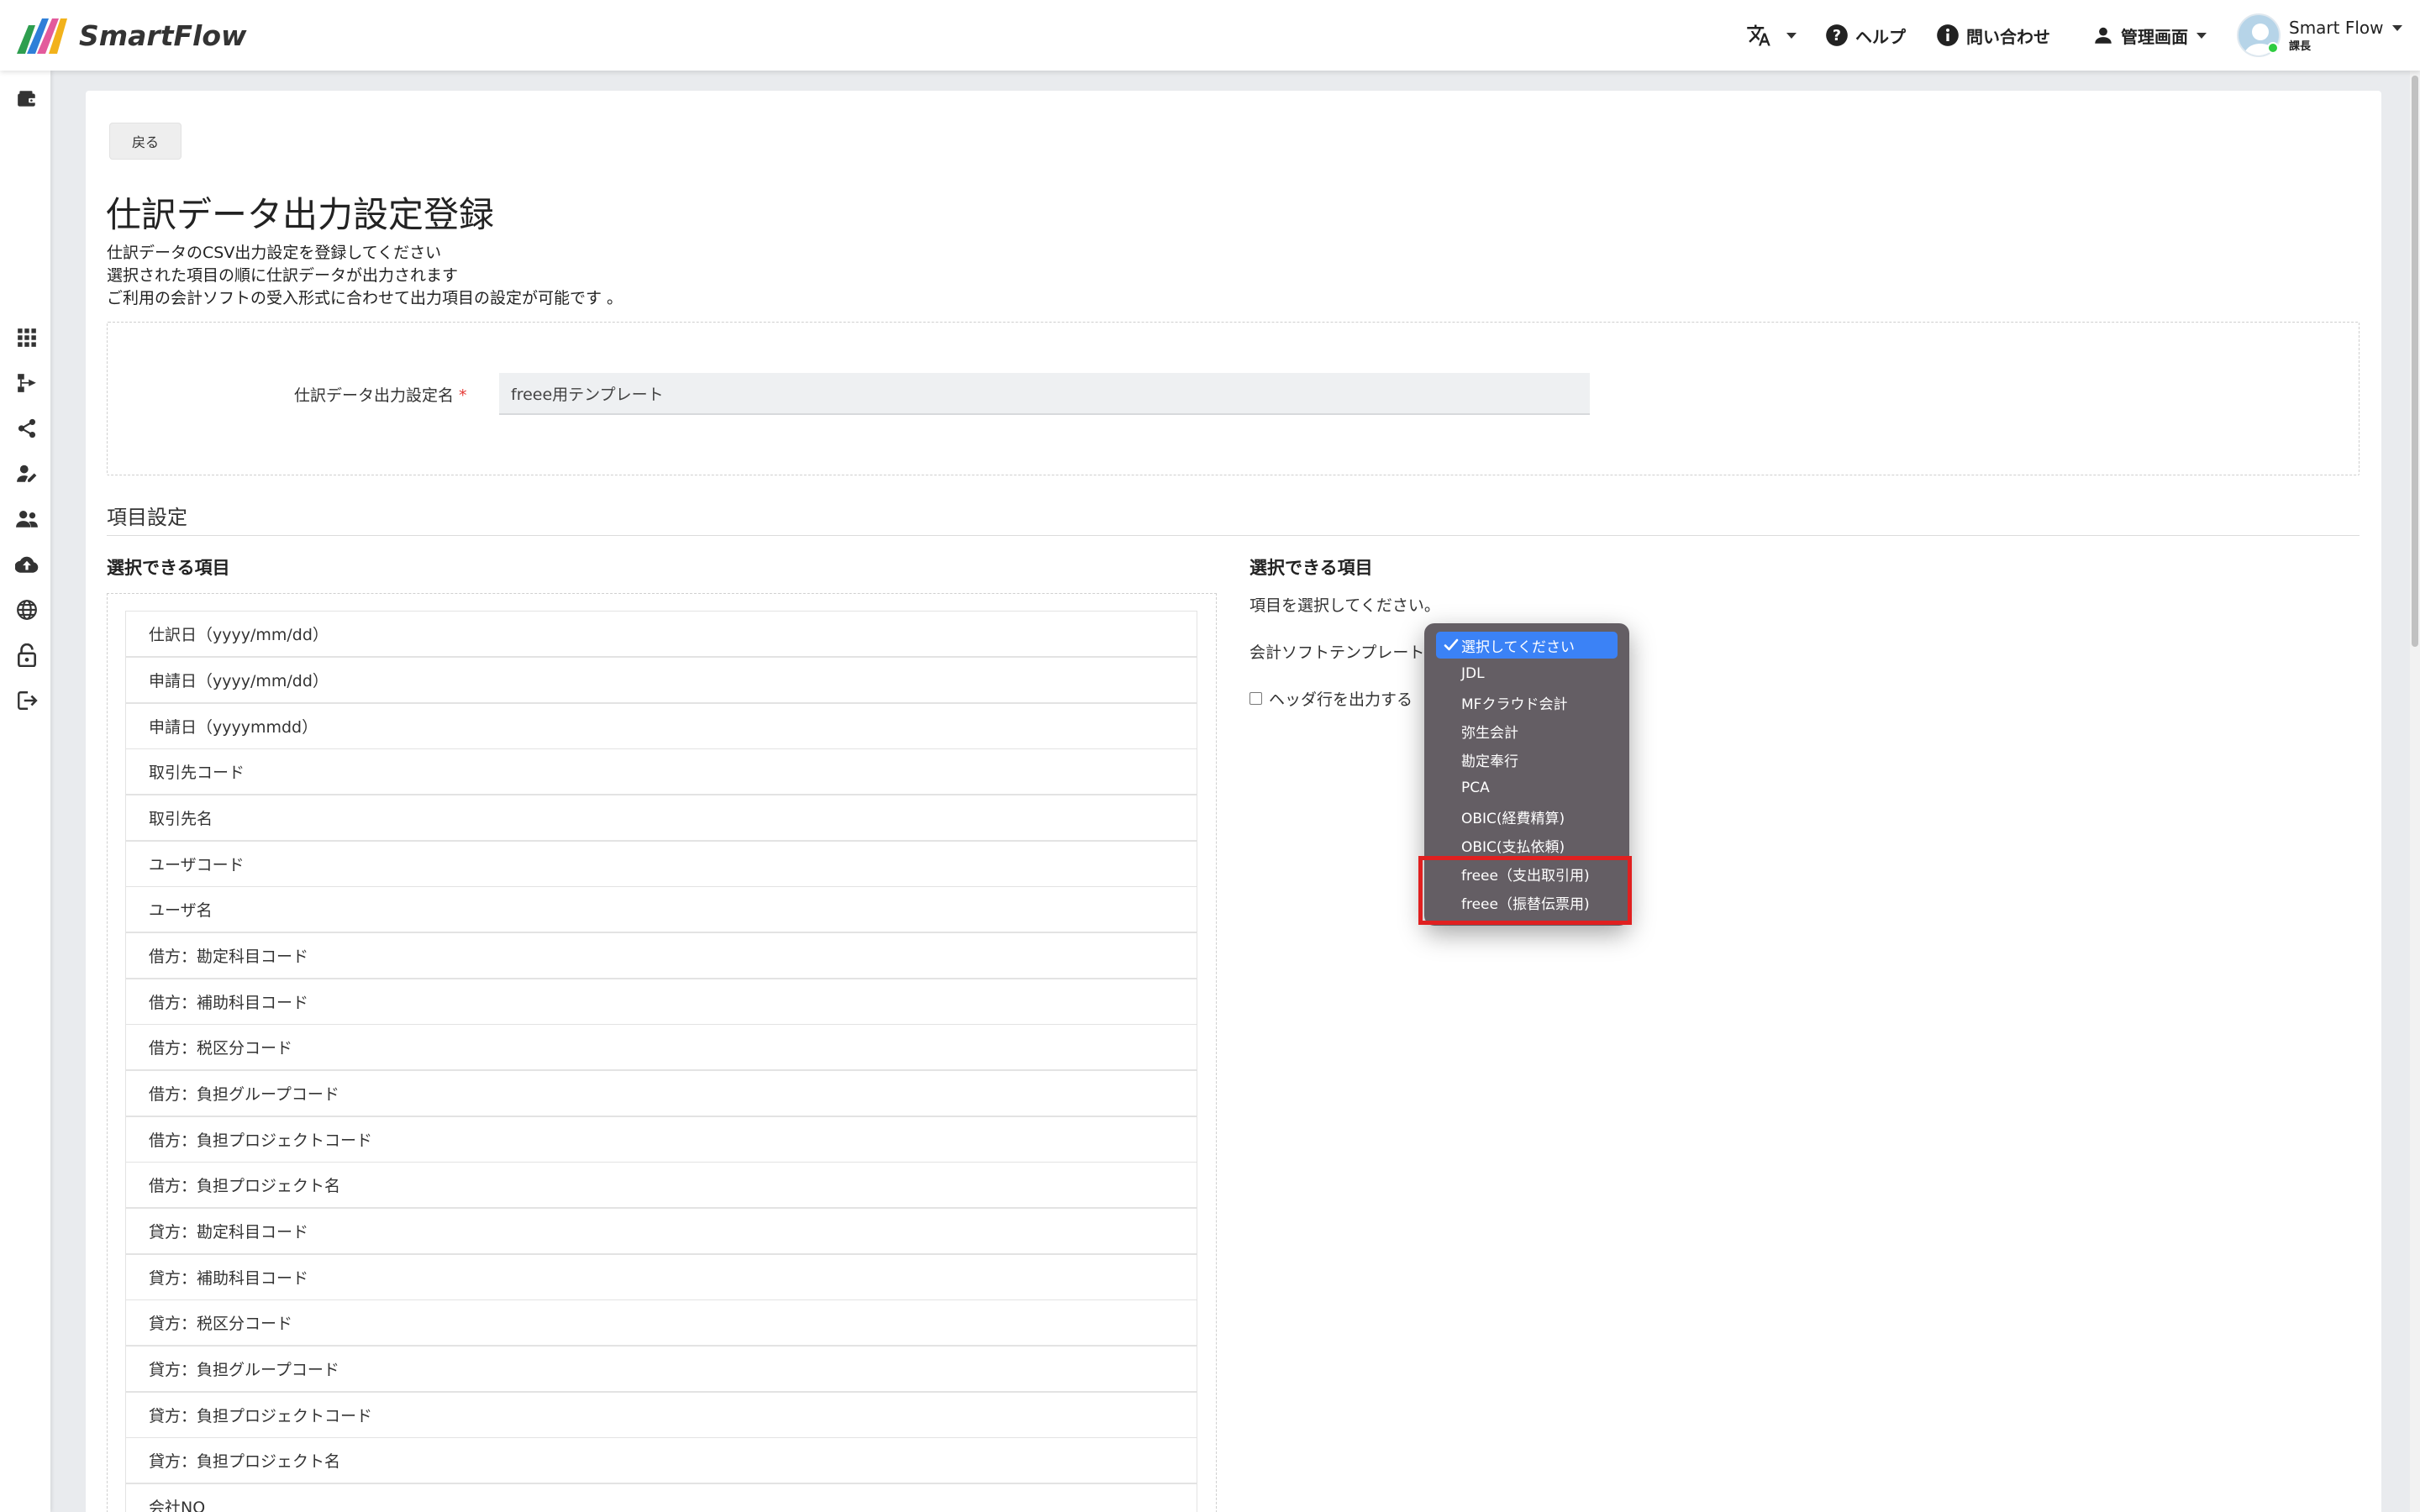  I want to click on export-icon, so click(27, 700).